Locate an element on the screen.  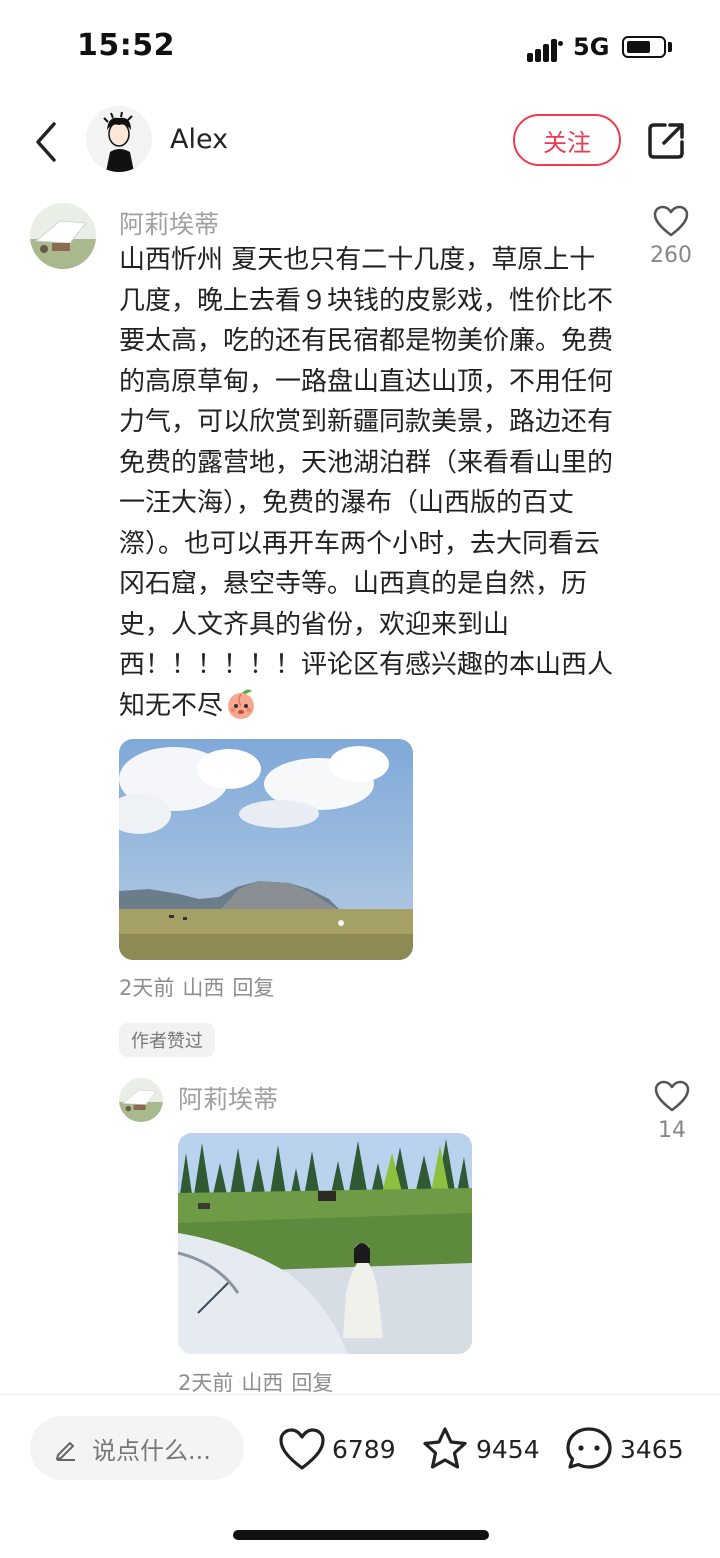
comment-line: 西！！！！！！评论区有感兴趣的本山西人 is located at coordinates (366, 665).